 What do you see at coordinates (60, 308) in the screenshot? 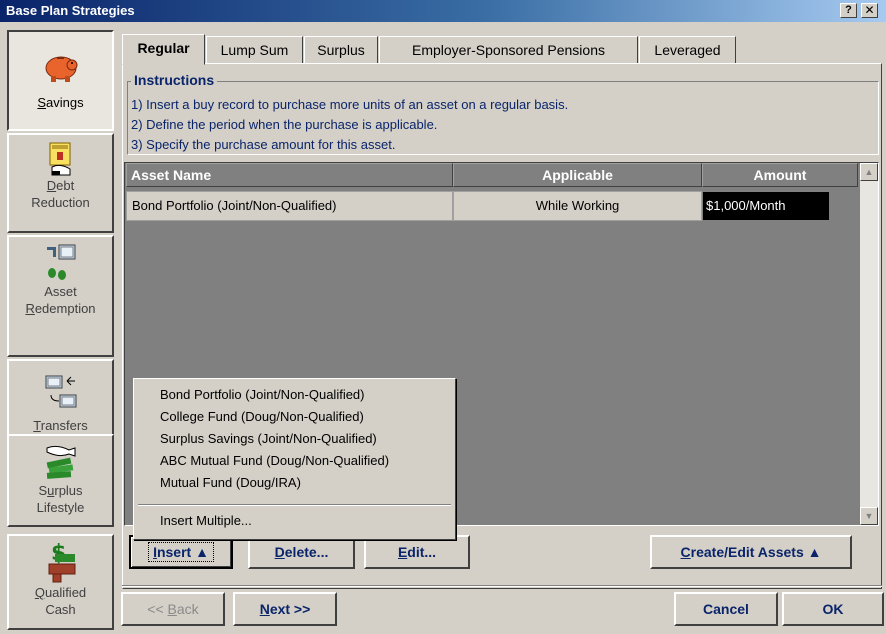
I see `sidebar-label-redemption: Redemption` at bounding box center [60, 308].